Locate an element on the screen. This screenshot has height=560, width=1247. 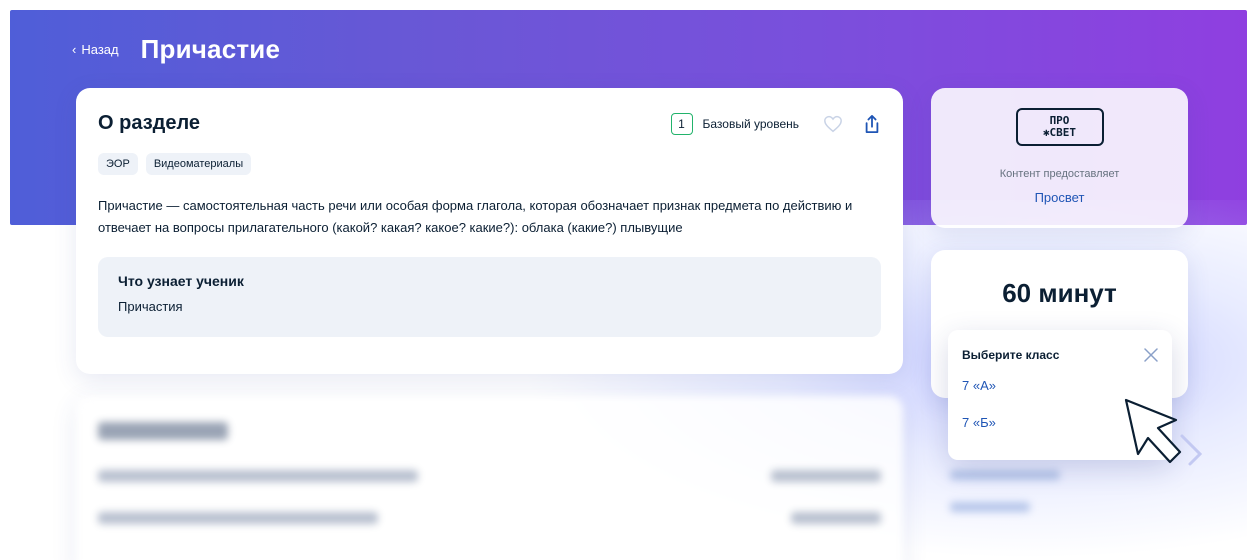
provider-link: Просвет is located at coordinates (1059, 197).